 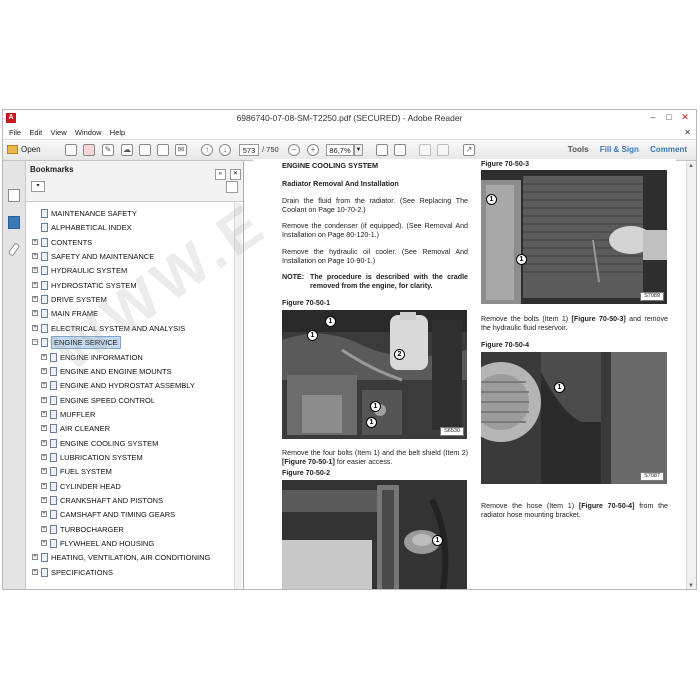 I want to click on scroll-down-icon: ▼, so click(x=691, y=586).